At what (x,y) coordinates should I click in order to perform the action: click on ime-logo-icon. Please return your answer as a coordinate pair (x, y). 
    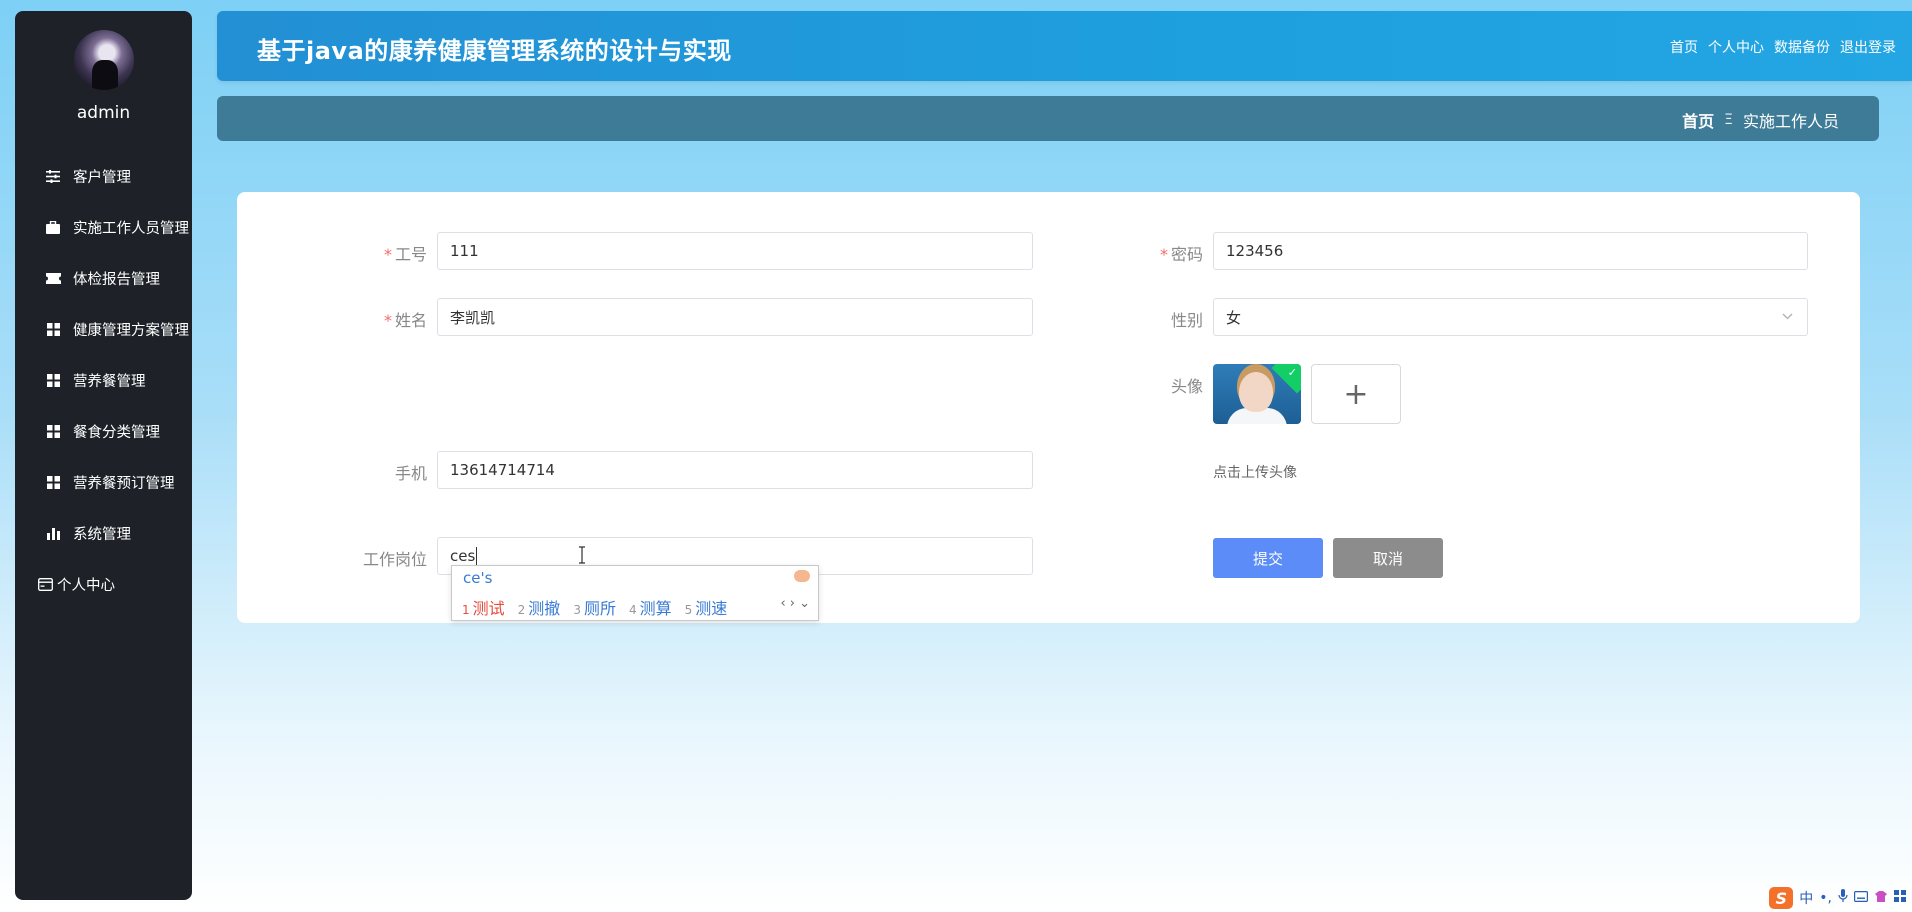
    Looking at the image, I should click on (802, 576).